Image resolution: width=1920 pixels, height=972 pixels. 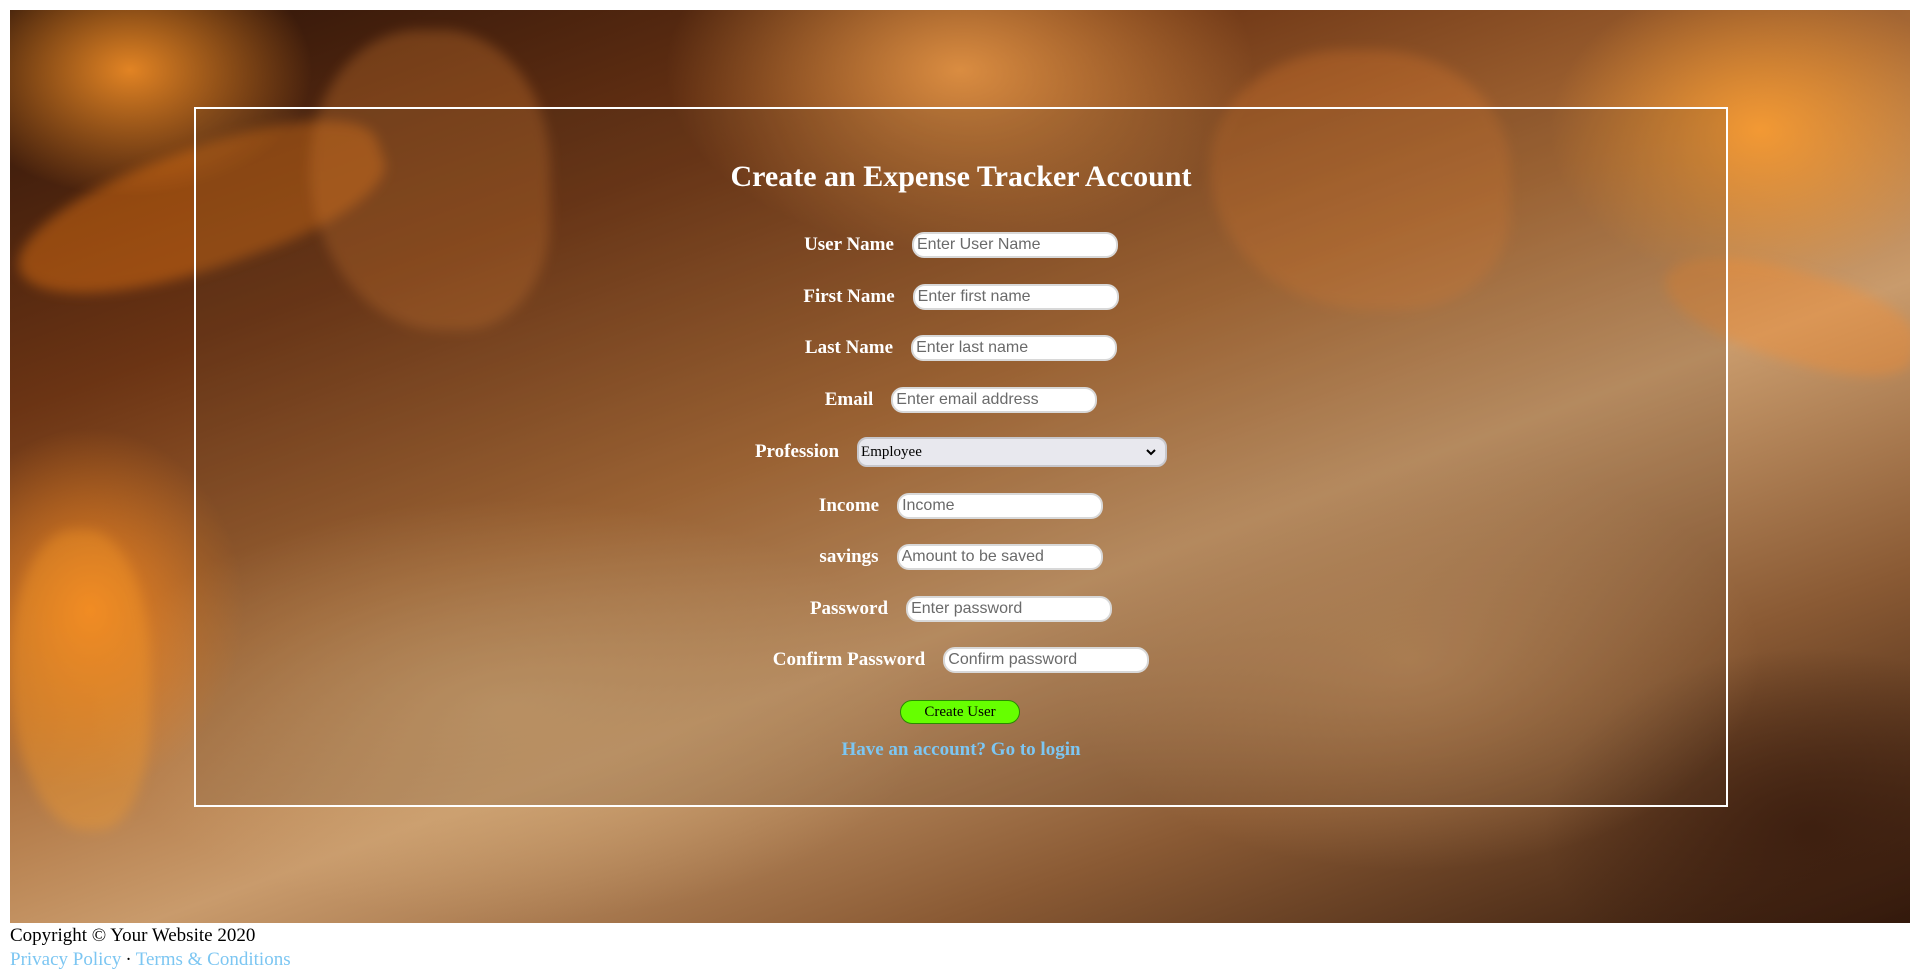 What do you see at coordinates (1015, 297) in the screenshot?
I see `firstname-input` at bounding box center [1015, 297].